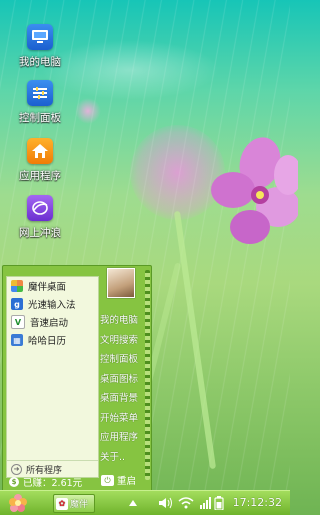 The height and width of the screenshot is (515, 320). Describe the element at coordinates (219, 503) in the screenshot. I see `battery-icon` at that location.